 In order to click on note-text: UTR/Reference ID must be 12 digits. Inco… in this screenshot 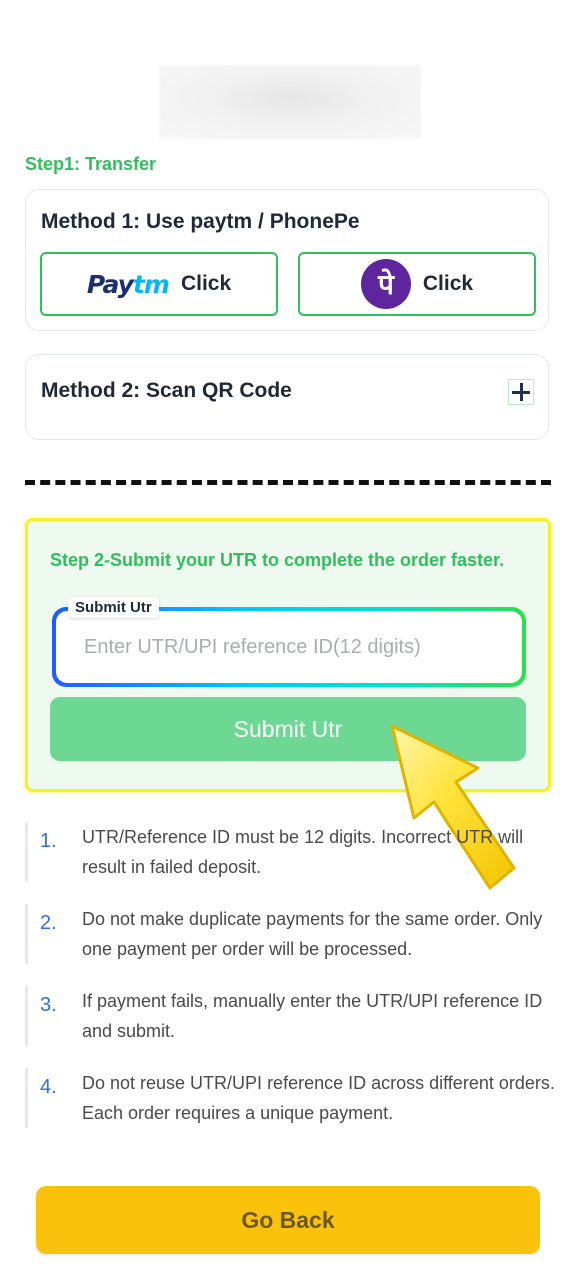, I will do `click(303, 852)`.